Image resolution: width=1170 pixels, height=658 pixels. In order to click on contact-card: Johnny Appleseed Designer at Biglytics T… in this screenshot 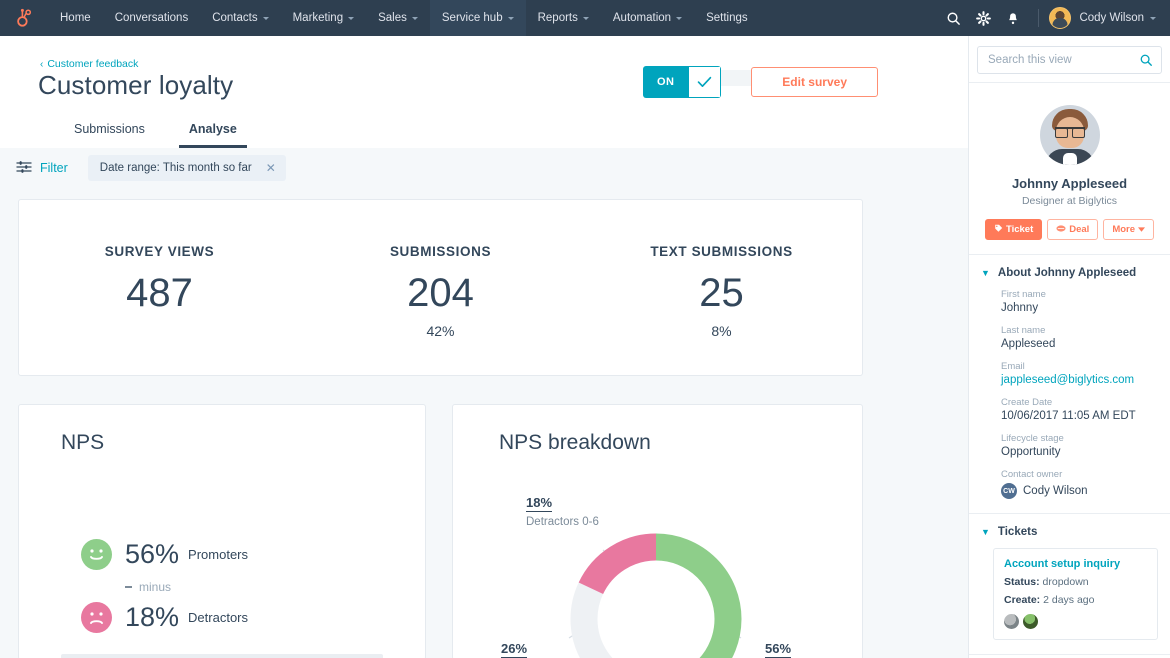, I will do `click(1069, 167)`.